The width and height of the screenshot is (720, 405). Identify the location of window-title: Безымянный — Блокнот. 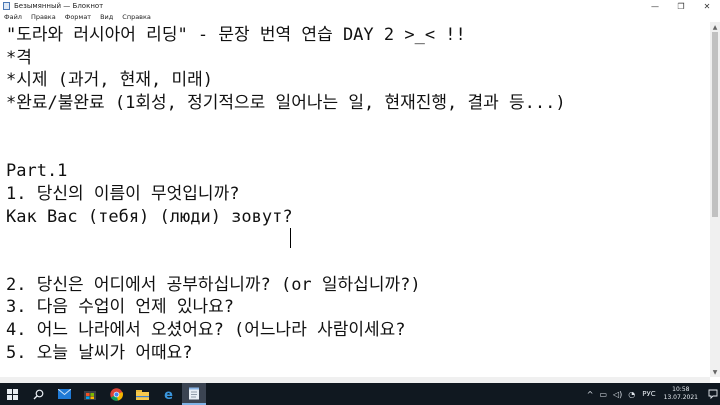
(59, 6).